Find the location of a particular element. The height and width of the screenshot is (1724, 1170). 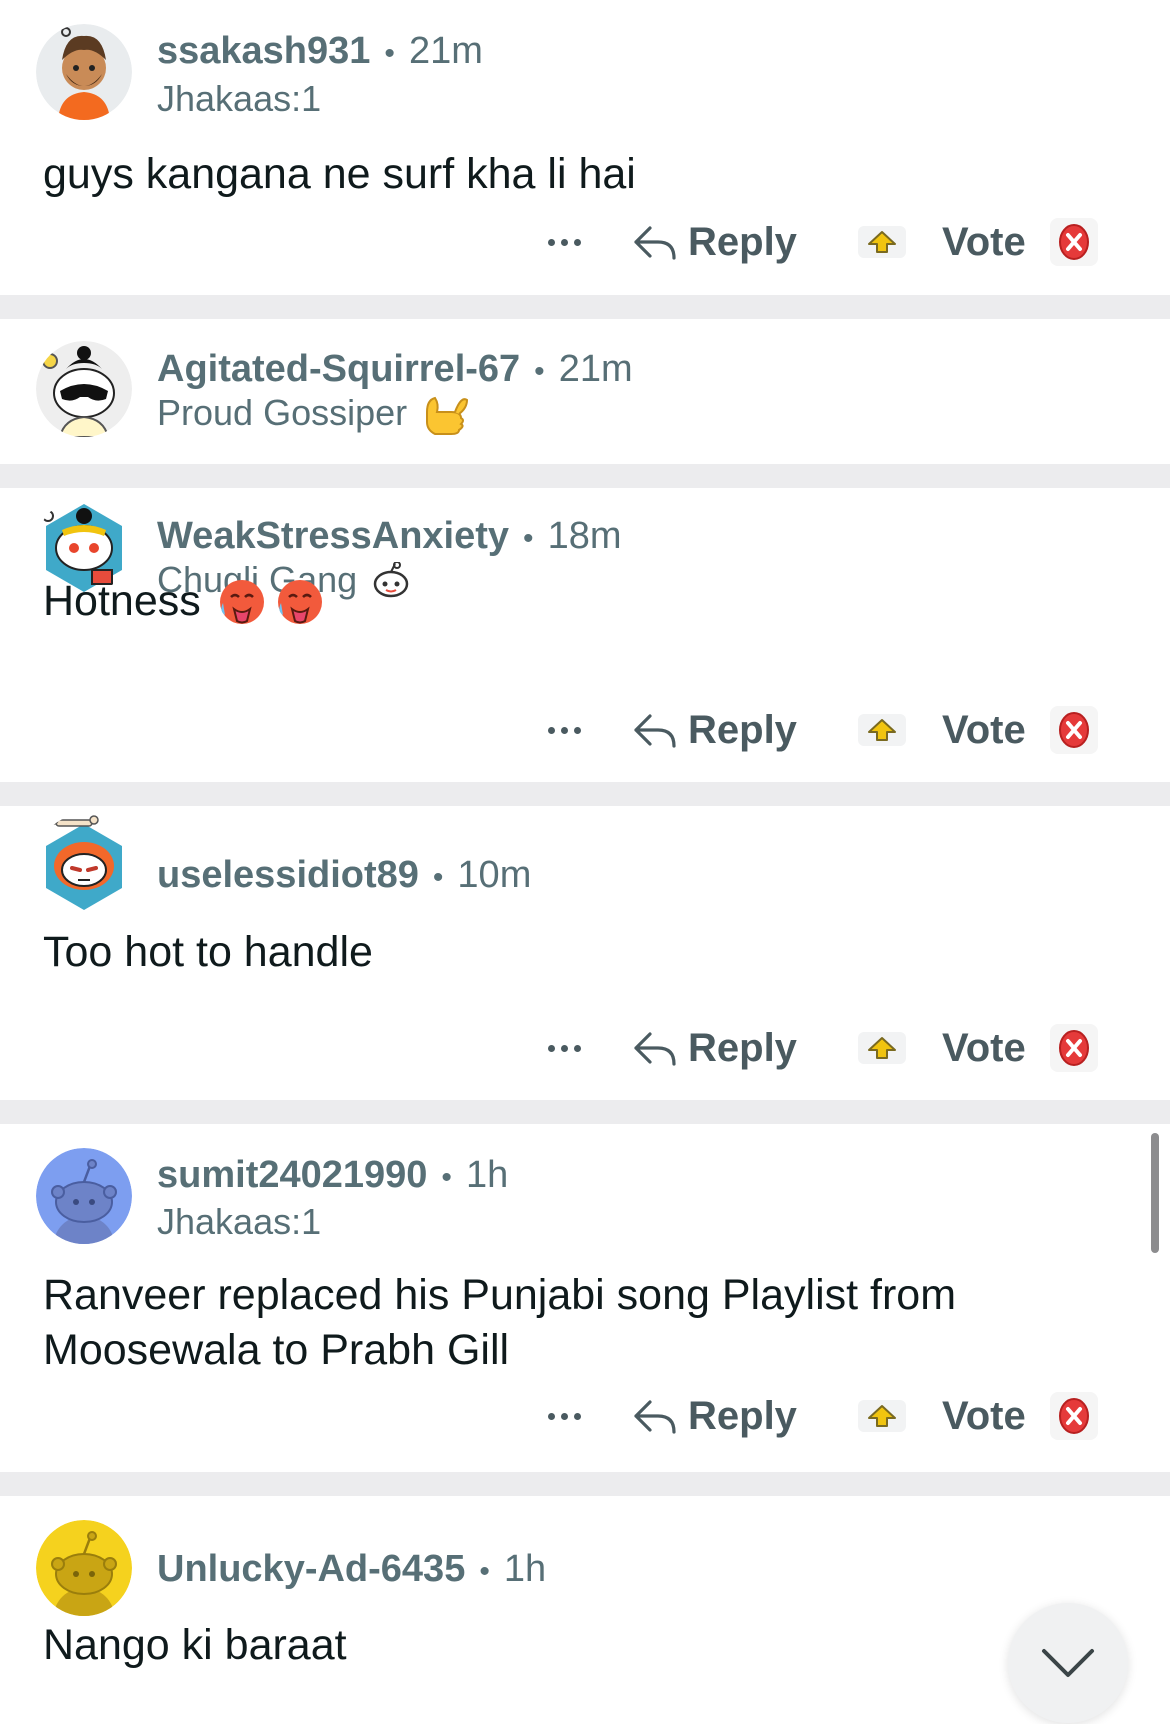

snoo-orange-turban-avatar is located at coordinates (84, 72).